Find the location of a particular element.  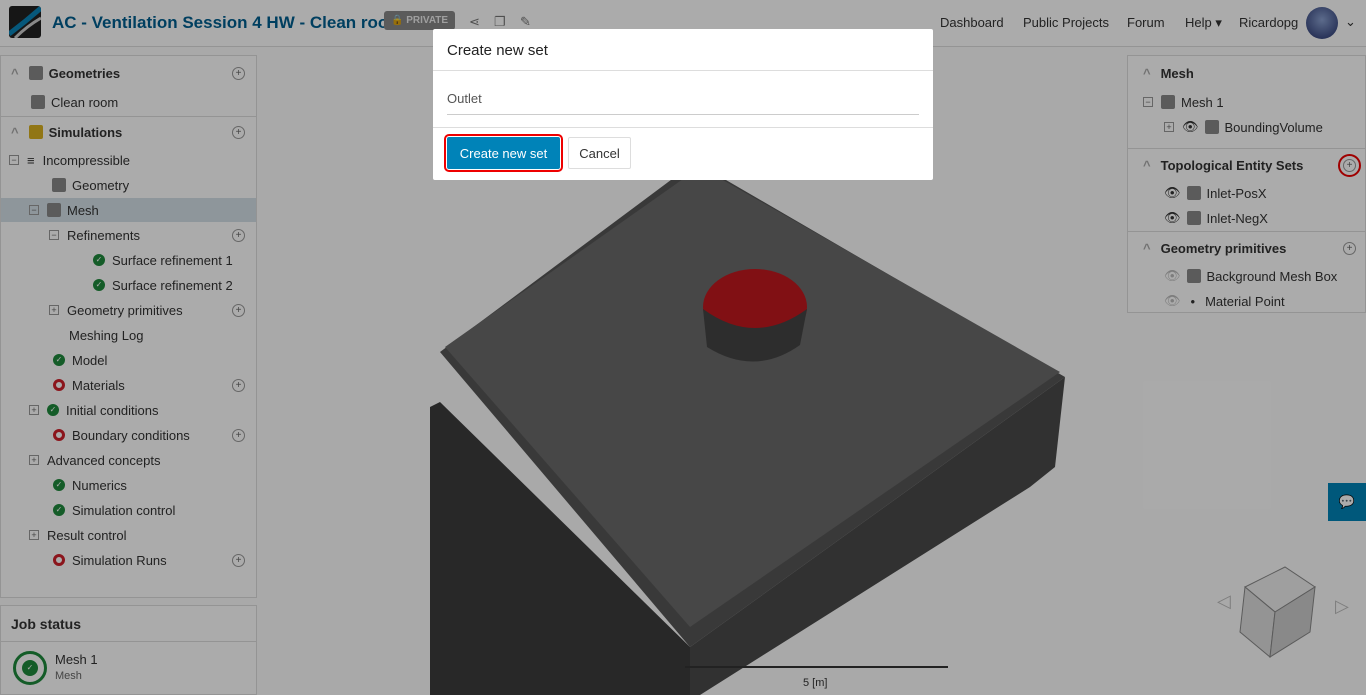

set-name-input: Outlet is located at coordinates (683, 102).